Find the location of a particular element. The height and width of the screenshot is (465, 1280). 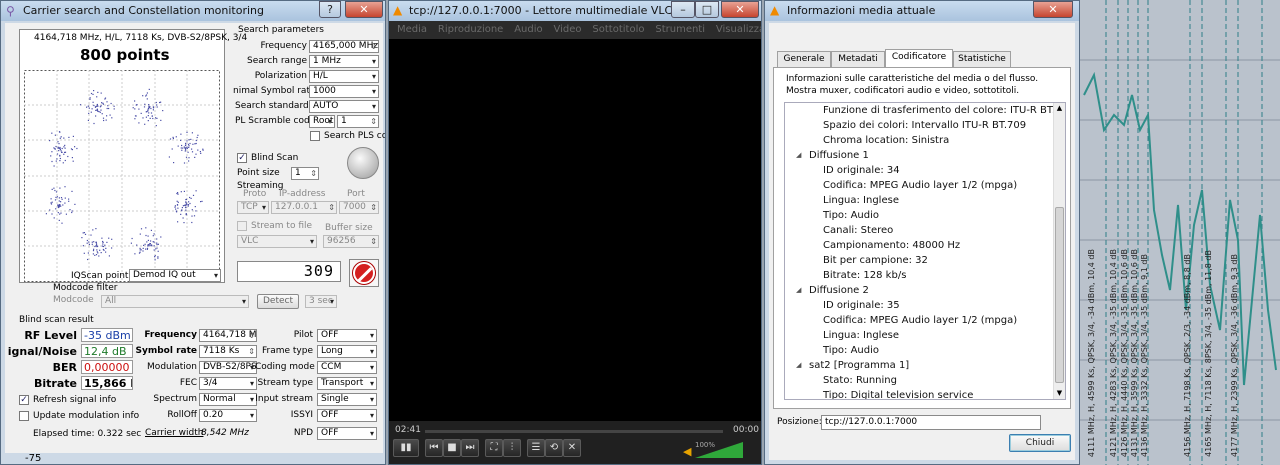

menu-riproduzione: Riproduzione is located at coordinates (470, 29).